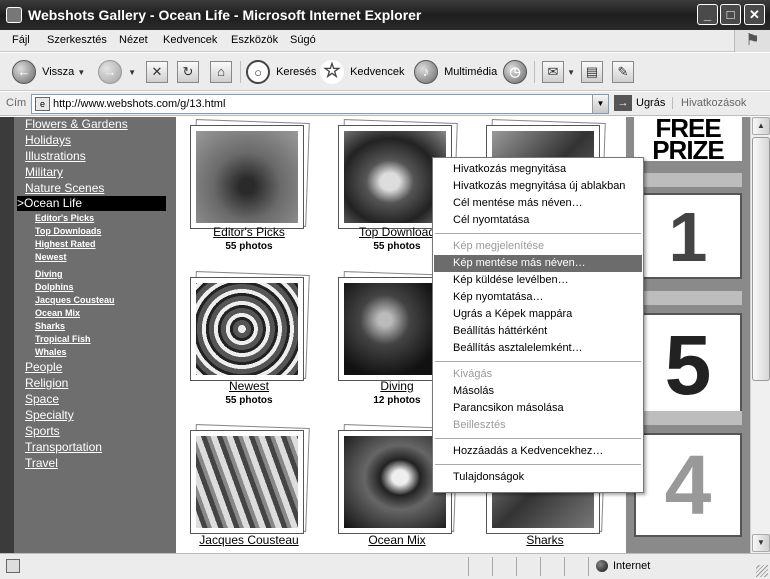 The width and height of the screenshot is (770, 579). I want to click on ctx-open-link-new-window: Hivatkozás megnyitása új ablakban, so click(538, 186).